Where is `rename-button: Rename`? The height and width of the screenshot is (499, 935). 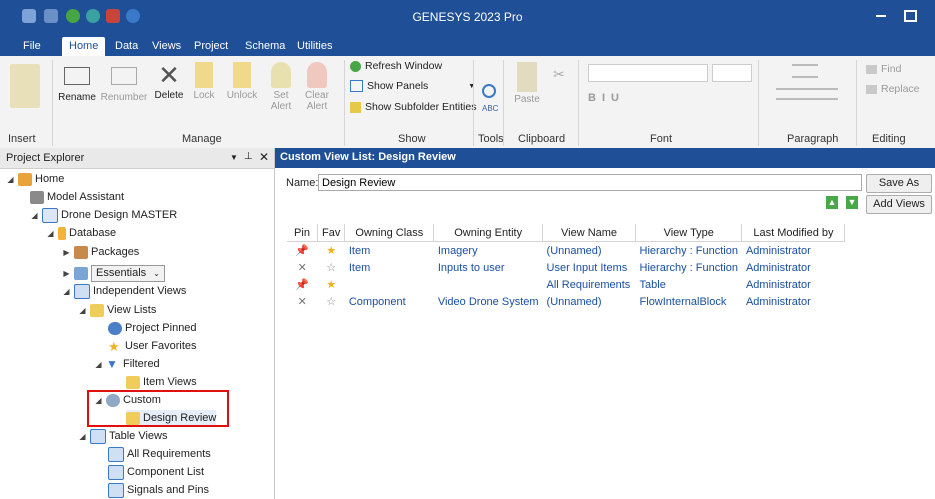 rename-button: Rename is located at coordinates (77, 82).